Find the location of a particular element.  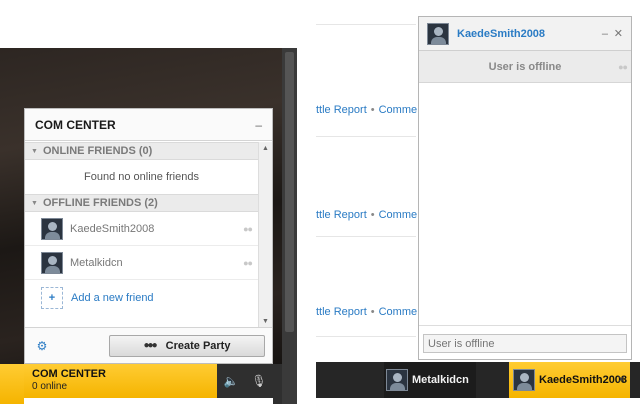

scroll-up-icon: ▲ is located at coordinates (265, 148).